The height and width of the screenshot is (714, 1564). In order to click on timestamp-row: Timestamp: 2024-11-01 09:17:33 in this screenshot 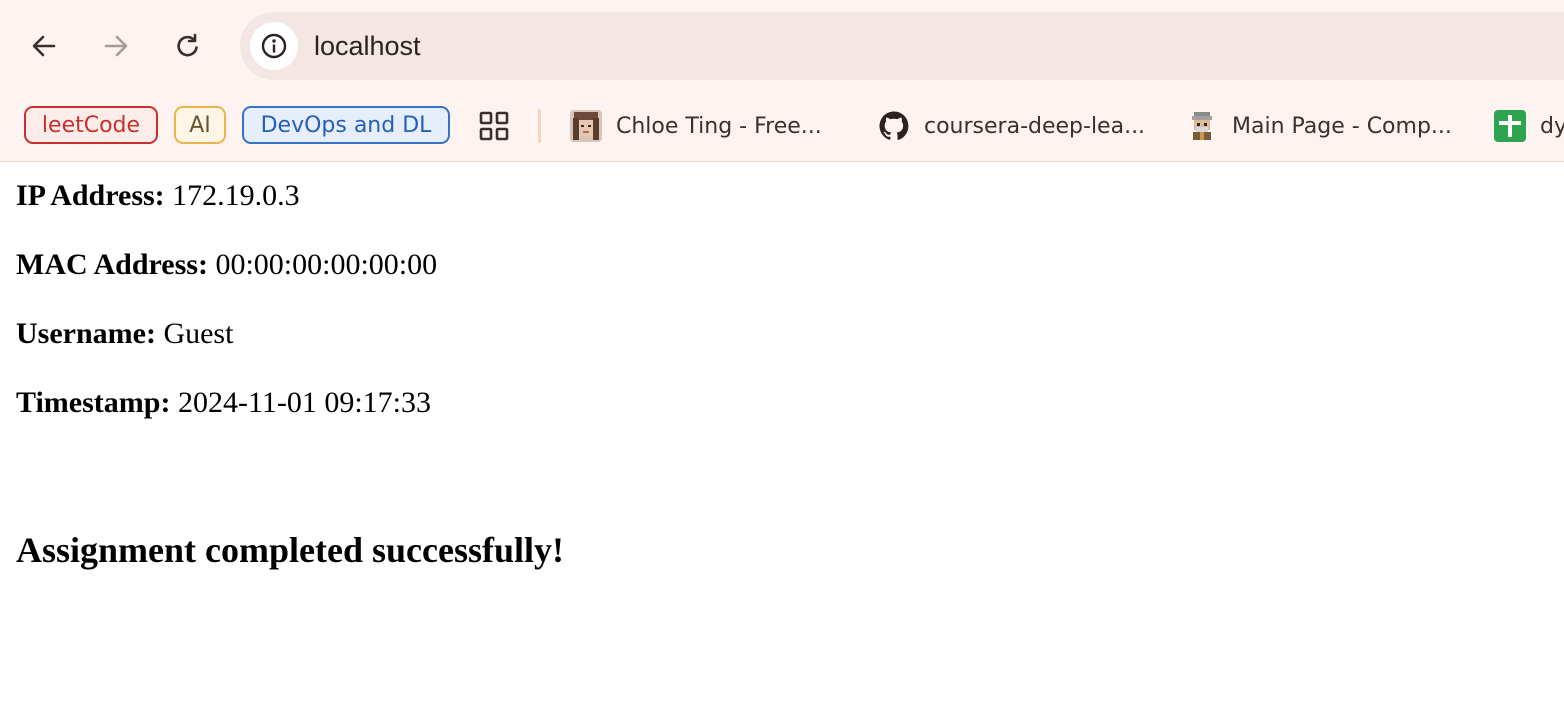, I will do `click(223, 403)`.